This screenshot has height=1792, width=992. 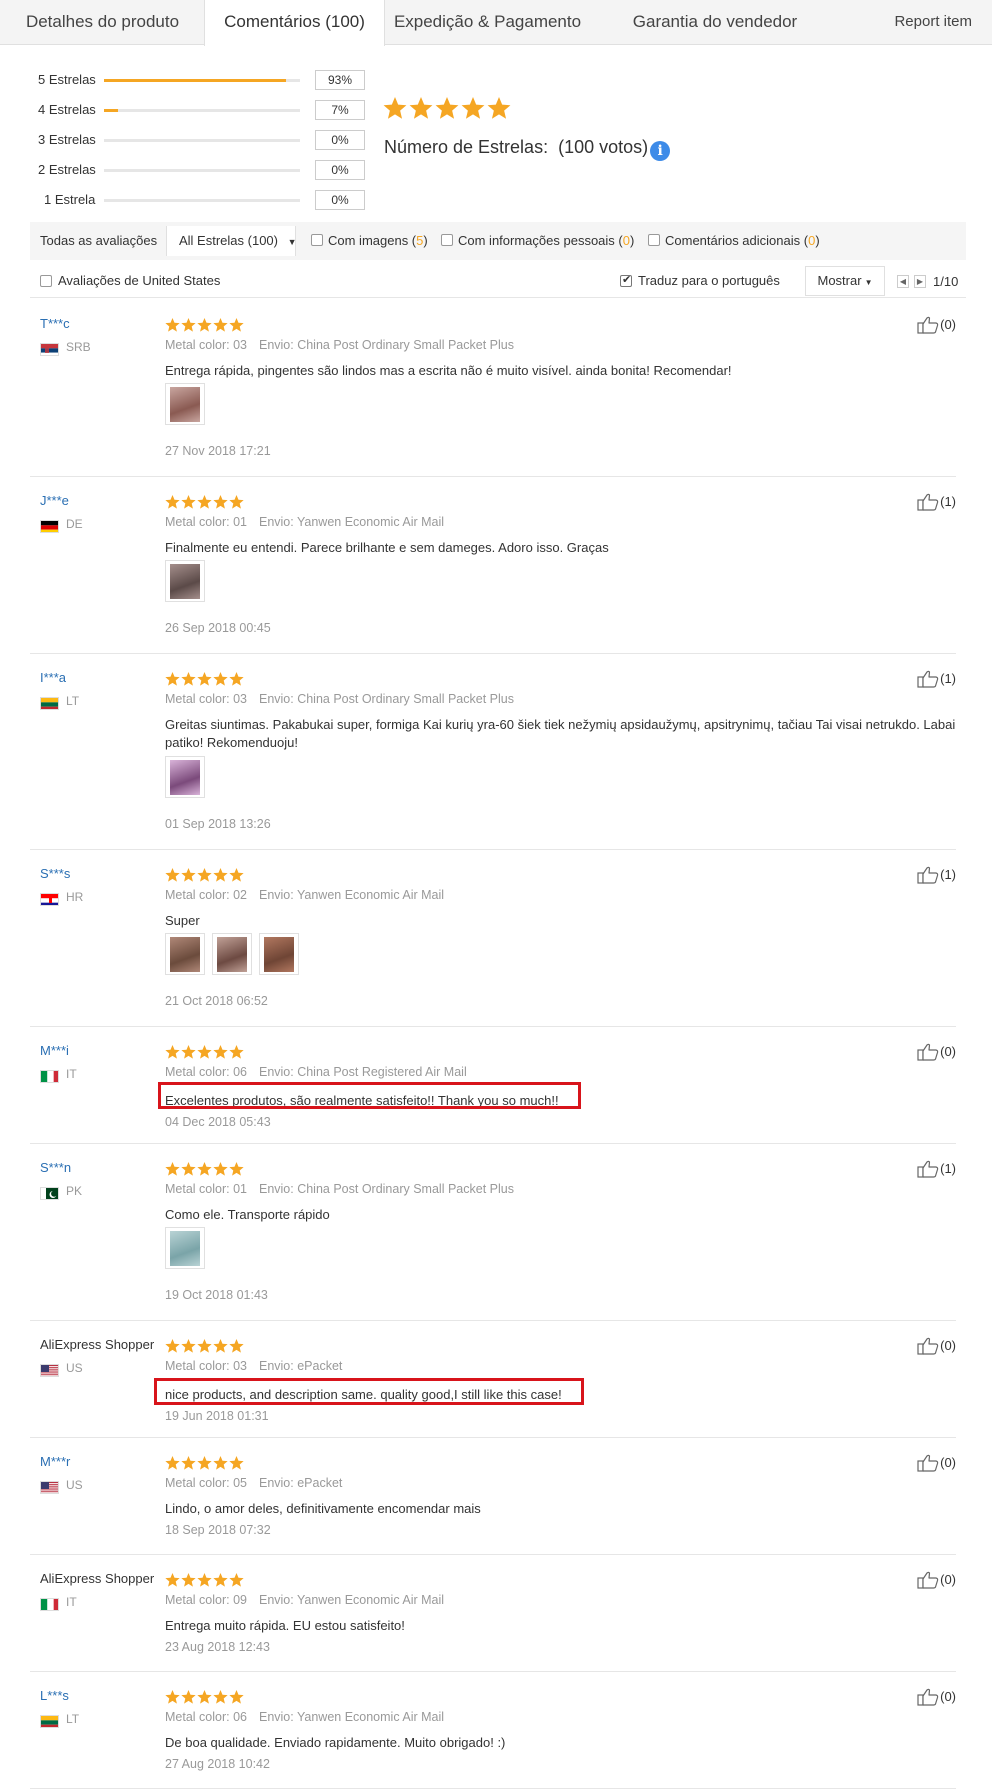 I want to click on reviewer-name: S***n, so click(x=55, y=1167).